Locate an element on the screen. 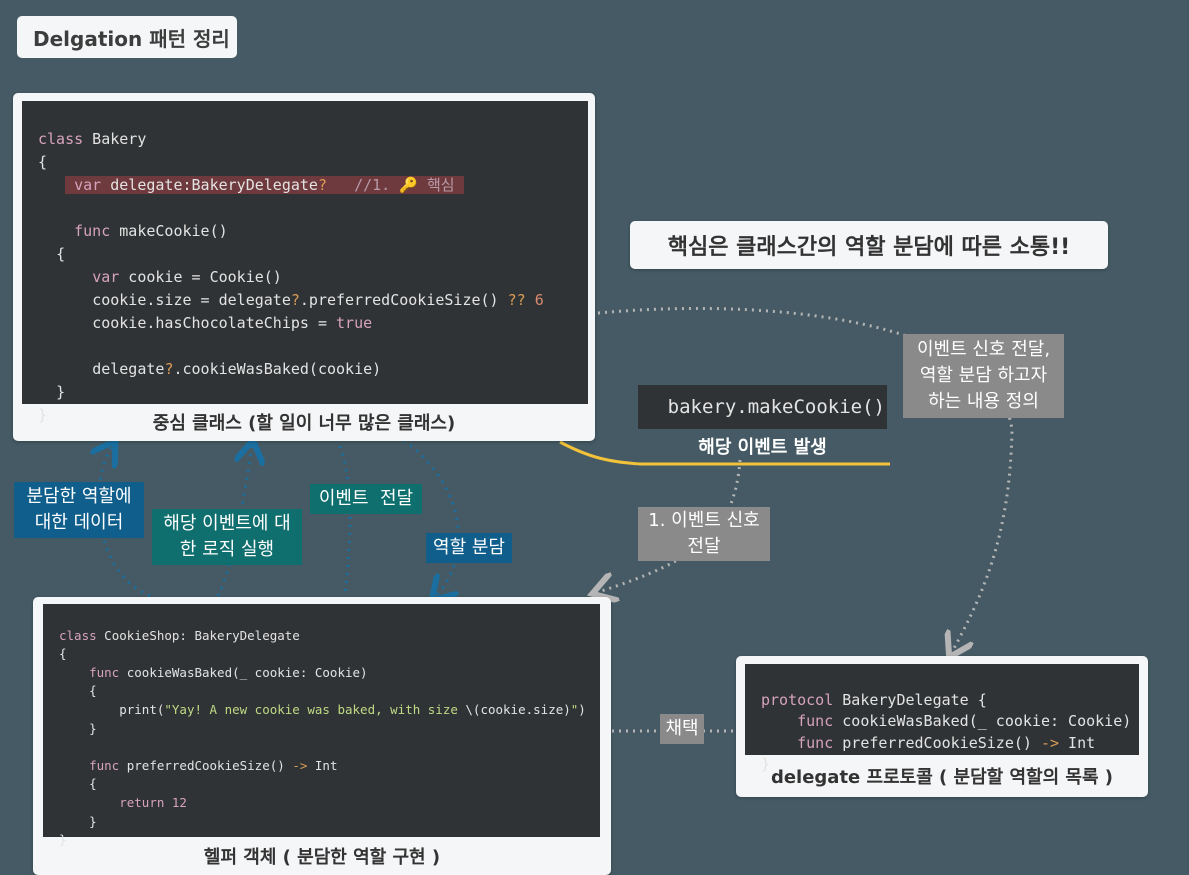 The image size is (1189, 875). highlighted-code-line: var delegate:BakeryDelegate? //1. 🔑 핵심 is located at coordinates (264, 185).